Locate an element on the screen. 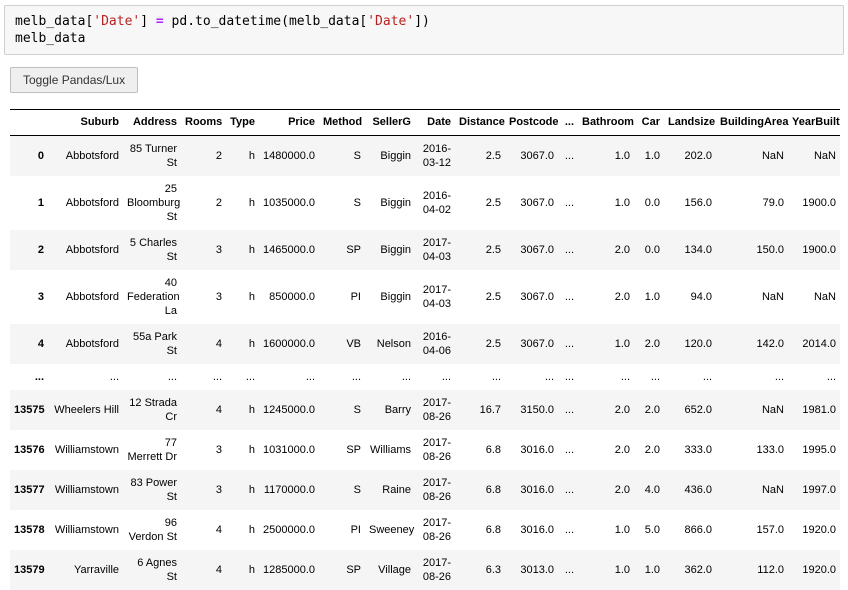  toggle-pandas-lux-button: Toggle Pandas/Lux is located at coordinates (74, 80).